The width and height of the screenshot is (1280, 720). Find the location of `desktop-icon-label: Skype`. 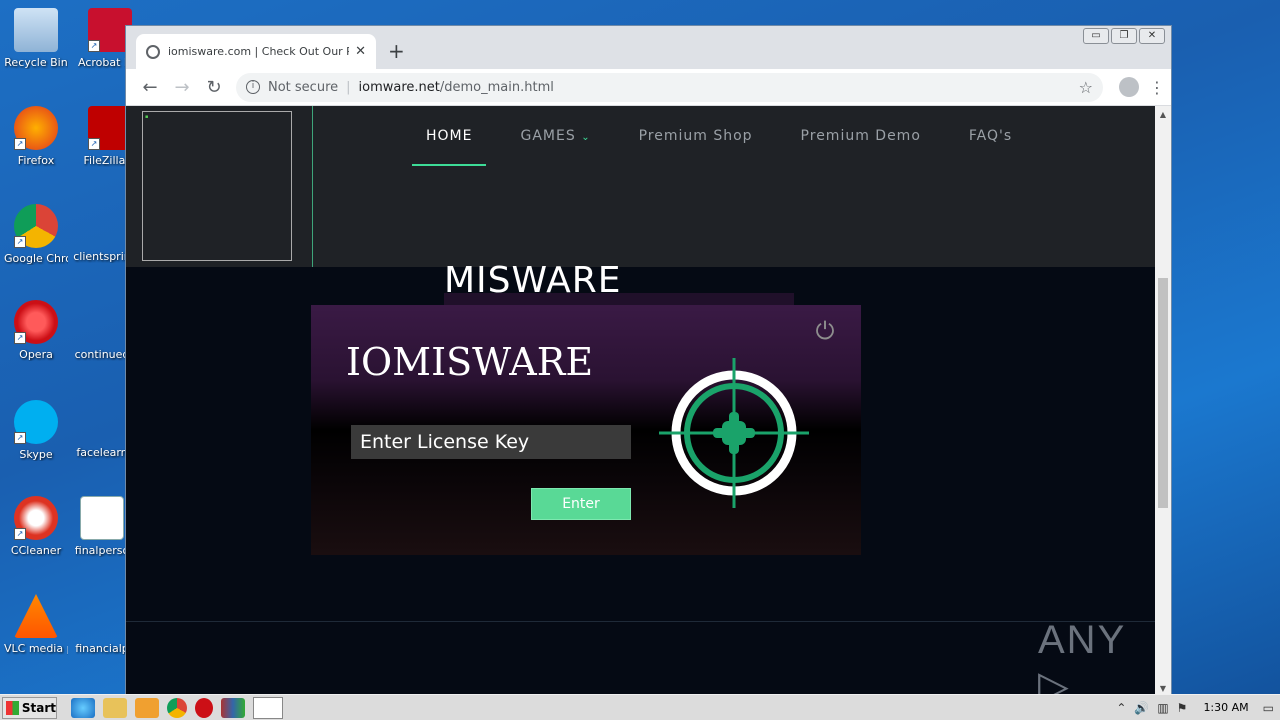

desktop-icon-label: Skype is located at coordinates (36, 454).